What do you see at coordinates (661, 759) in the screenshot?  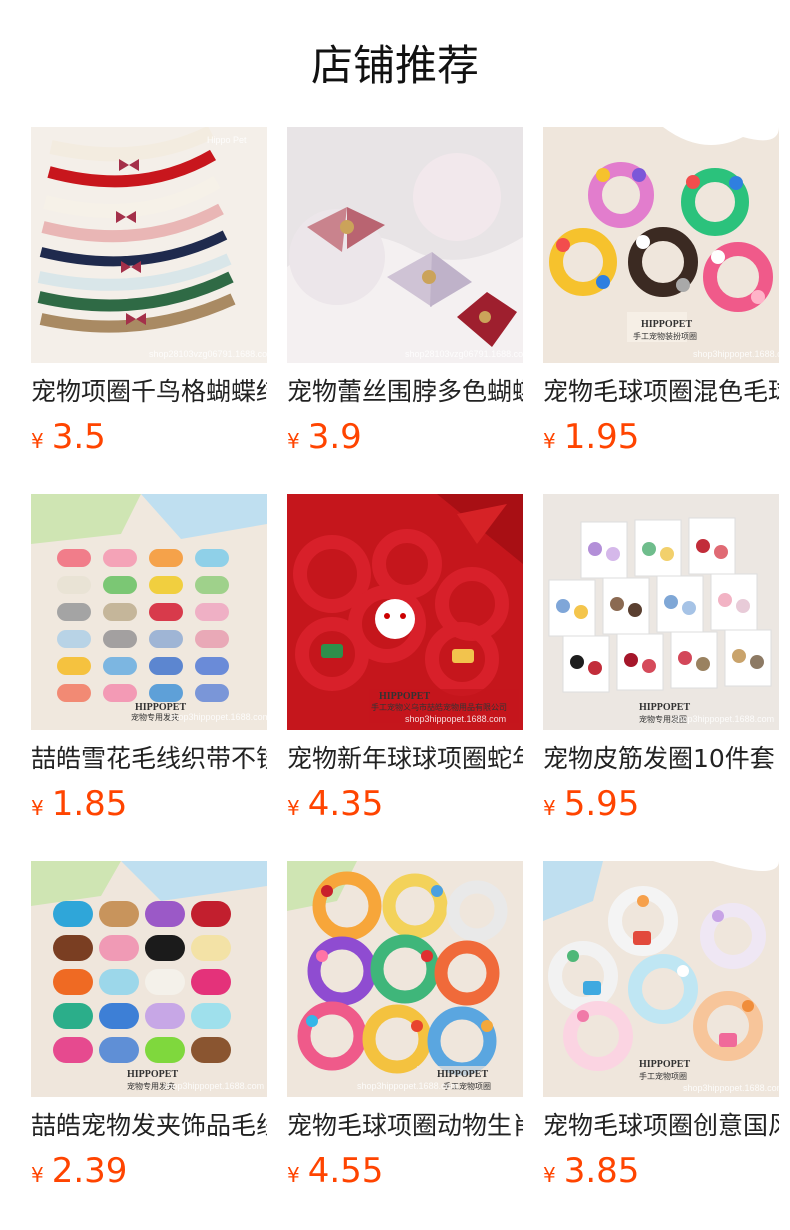 I see `product-name: 宠物皮筋发圈10件套` at bounding box center [661, 759].